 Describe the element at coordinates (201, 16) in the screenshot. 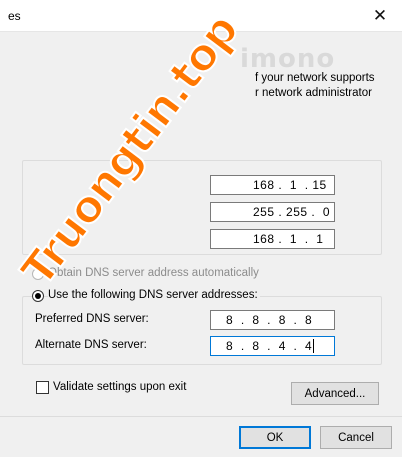

I see `title-bar: es ✕` at that location.